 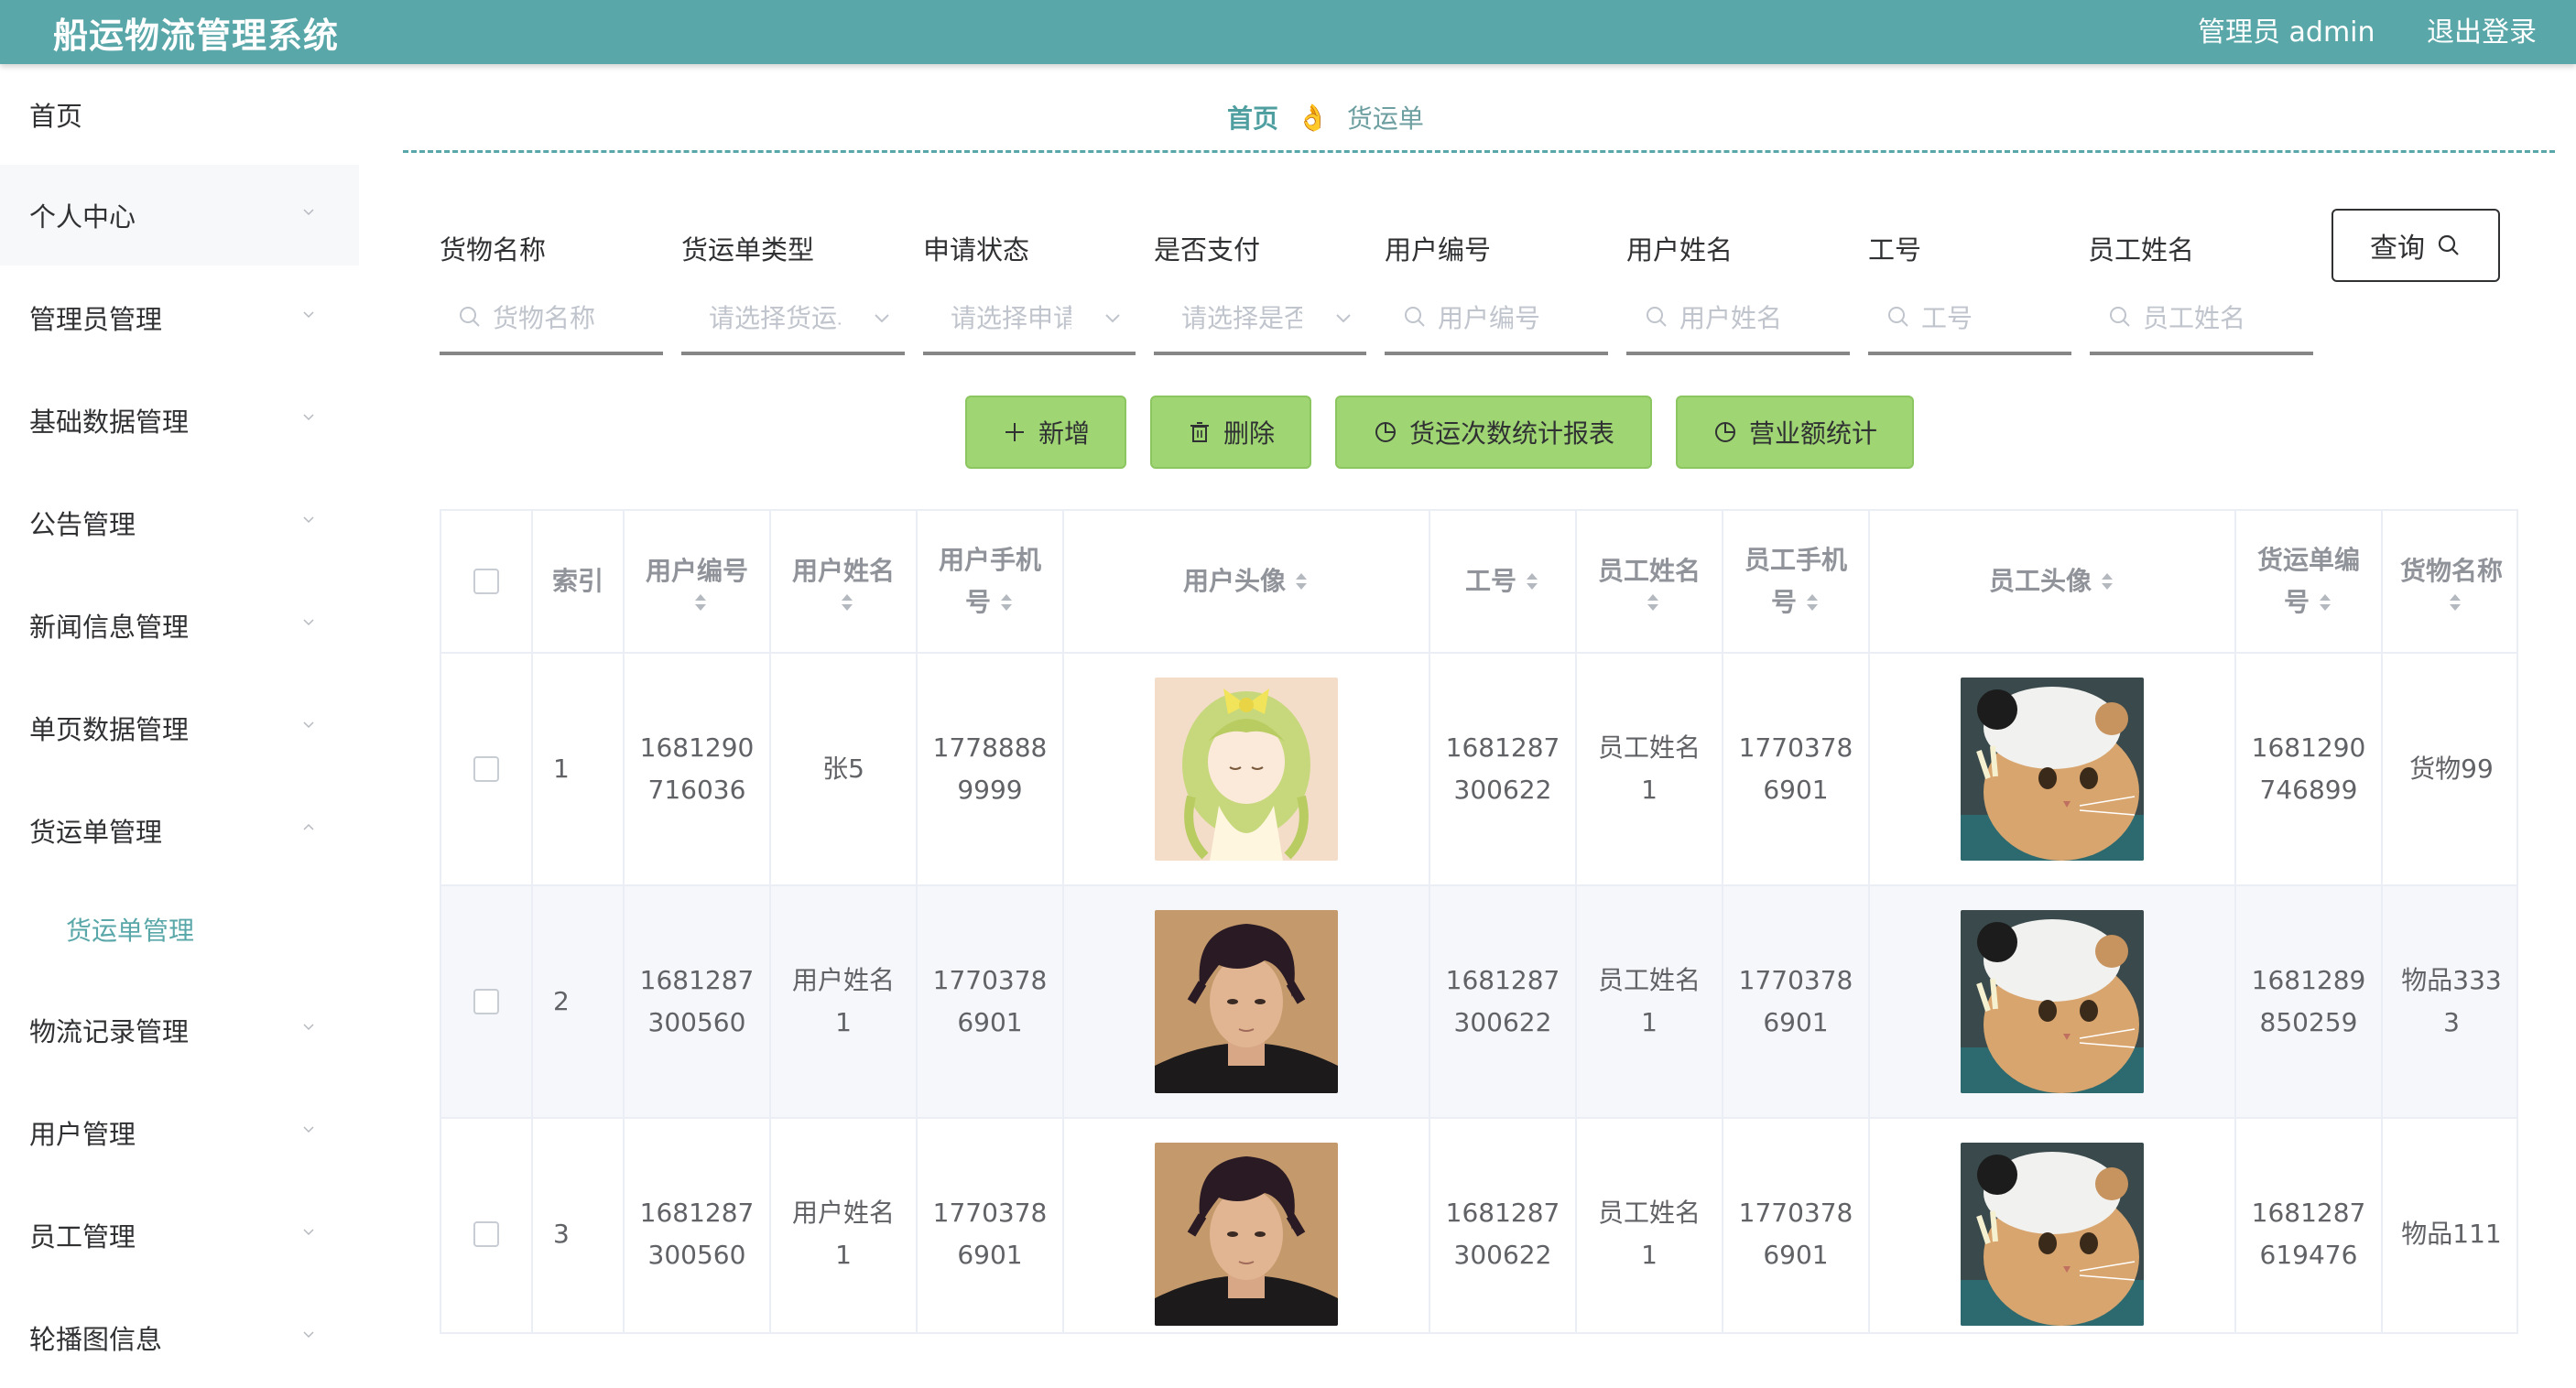 I want to click on header-label: 员工手机, so click(x=1795, y=560).